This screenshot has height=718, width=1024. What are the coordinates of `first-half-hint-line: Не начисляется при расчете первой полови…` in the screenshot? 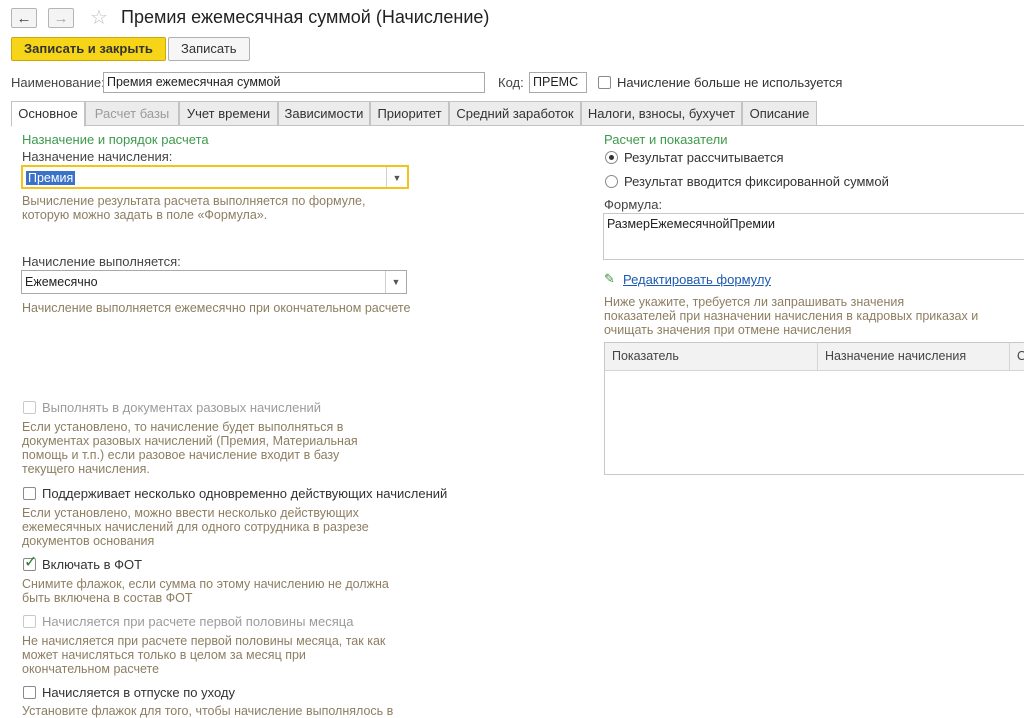 It's located at (204, 641).